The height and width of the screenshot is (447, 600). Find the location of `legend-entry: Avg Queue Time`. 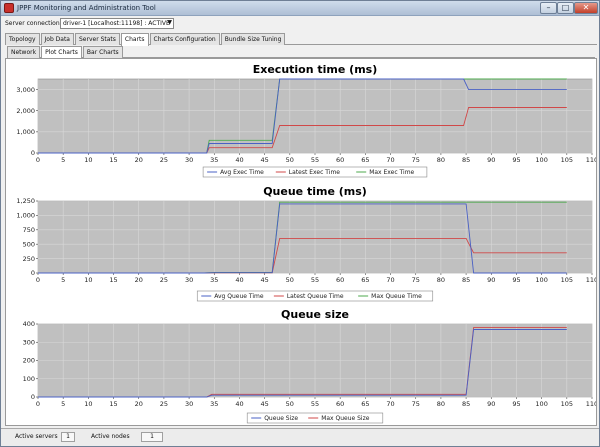

legend-entry: Avg Queue Time is located at coordinates (239, 296).